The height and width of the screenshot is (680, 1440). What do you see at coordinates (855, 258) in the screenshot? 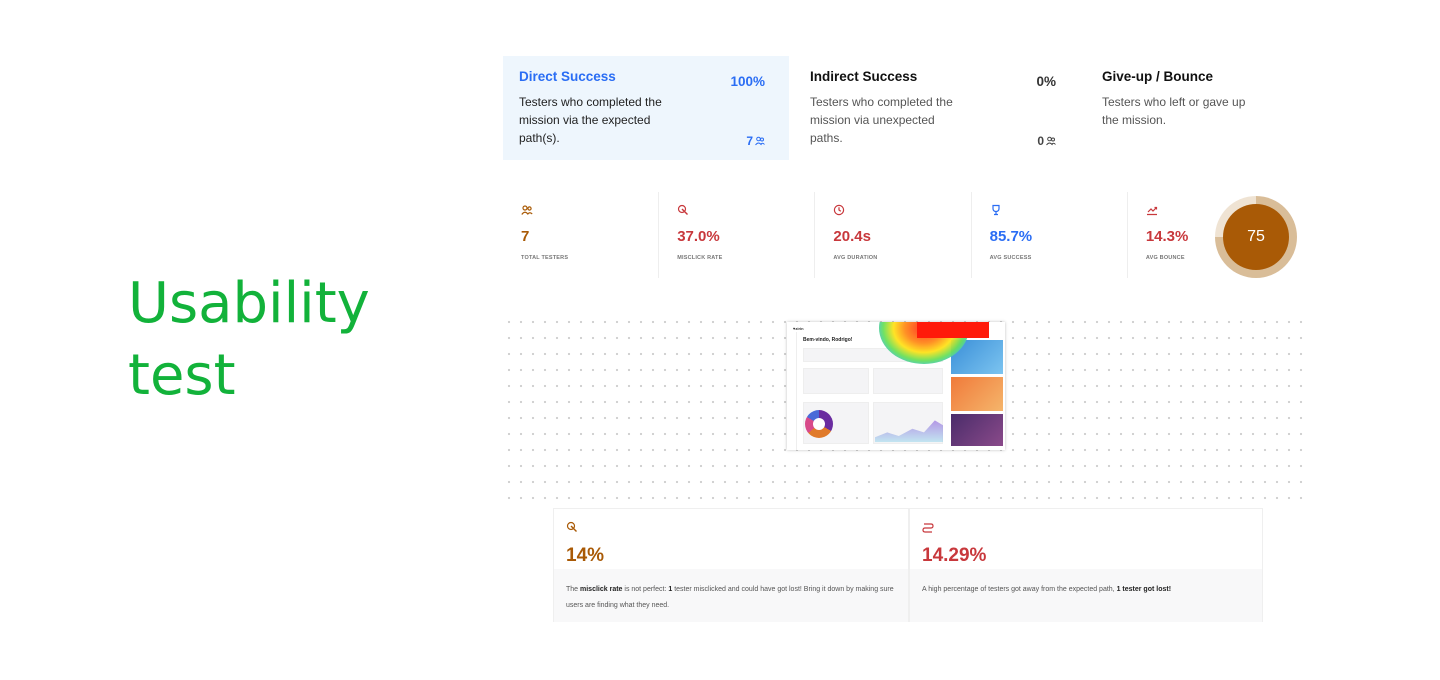
I see `stat-label: AVG DURATION` at bounding box center [855, 258].